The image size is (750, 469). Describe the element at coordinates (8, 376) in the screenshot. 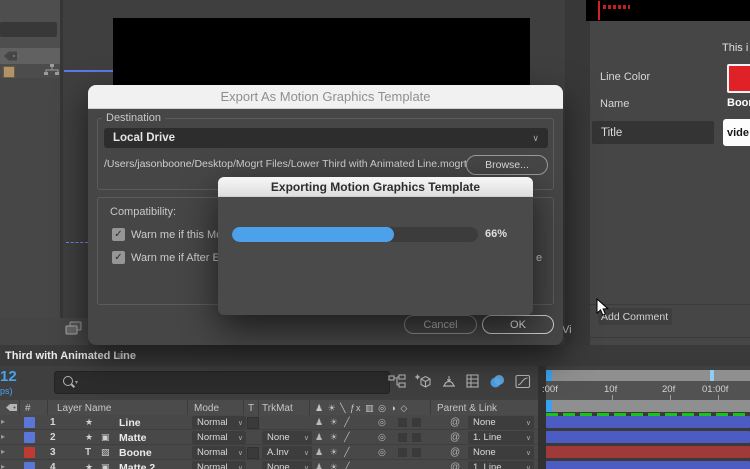

I see `timecode-display: 12` at that location.